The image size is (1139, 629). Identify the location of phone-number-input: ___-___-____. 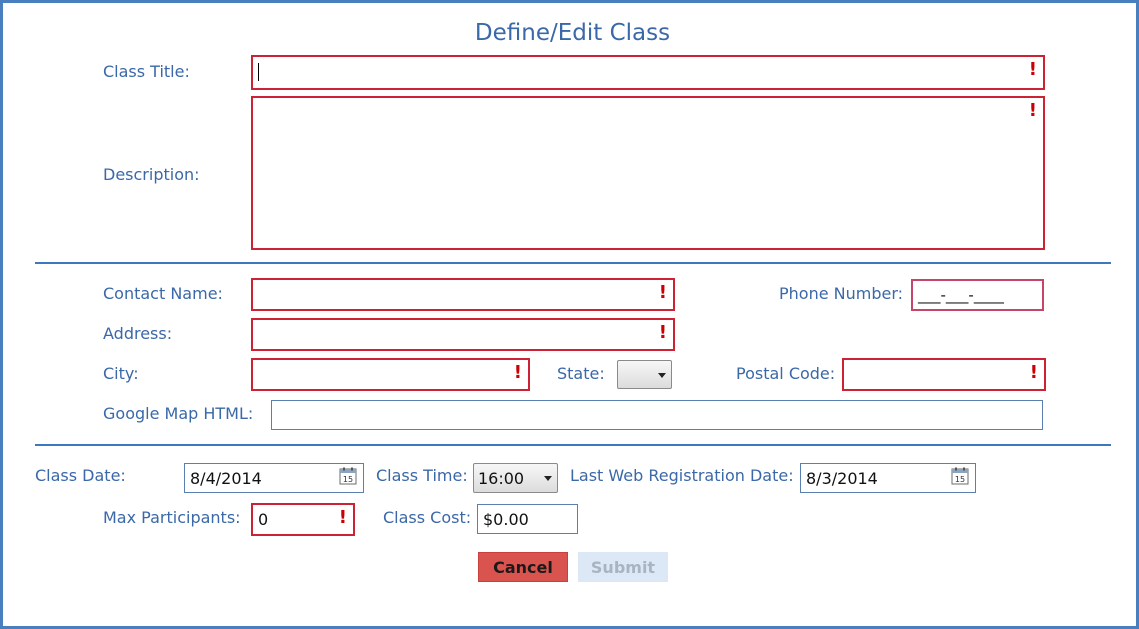
(977, 295).